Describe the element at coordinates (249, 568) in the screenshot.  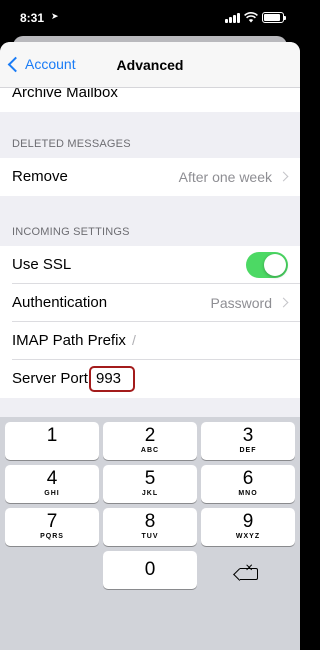
I see `delete-x-mark: ✕` at that location.